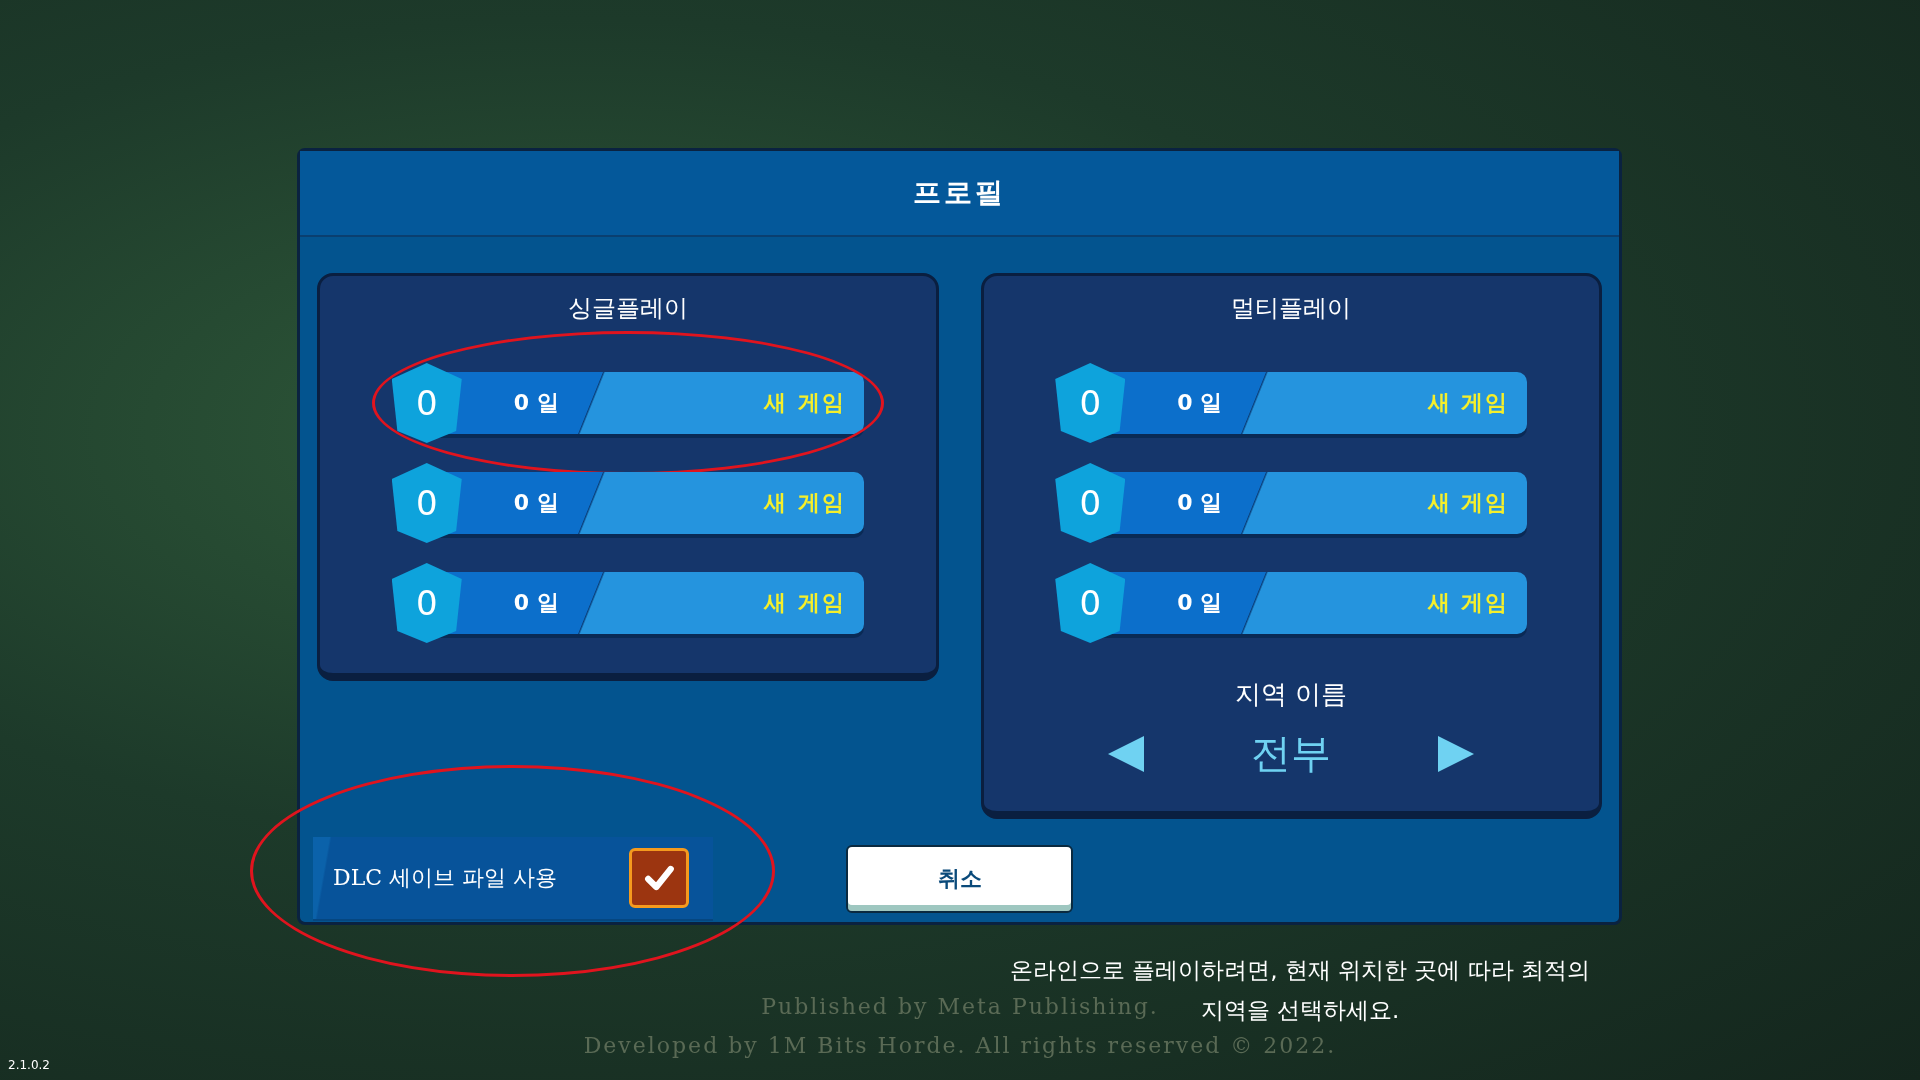 The height and width of the screenshot is (1080, 1920). What do you see at coordinates (960, 1045) in the screenshot?
I see `credit-text: Developed by 1M Bits Horde. All rights reserved © 2022.` at bounding box center [960, 1045].